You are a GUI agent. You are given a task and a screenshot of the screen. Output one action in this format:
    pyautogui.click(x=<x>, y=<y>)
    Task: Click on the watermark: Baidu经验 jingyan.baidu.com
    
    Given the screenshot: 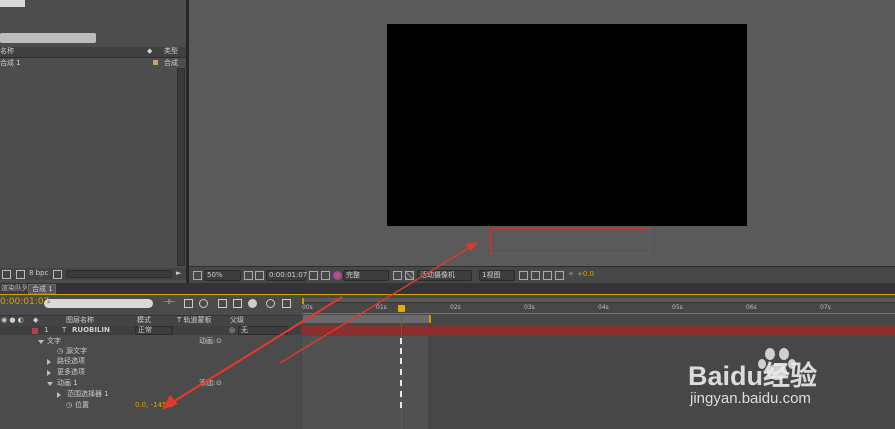 What is the action you would take?
    pyautogui.click(x=788, y=377)
    